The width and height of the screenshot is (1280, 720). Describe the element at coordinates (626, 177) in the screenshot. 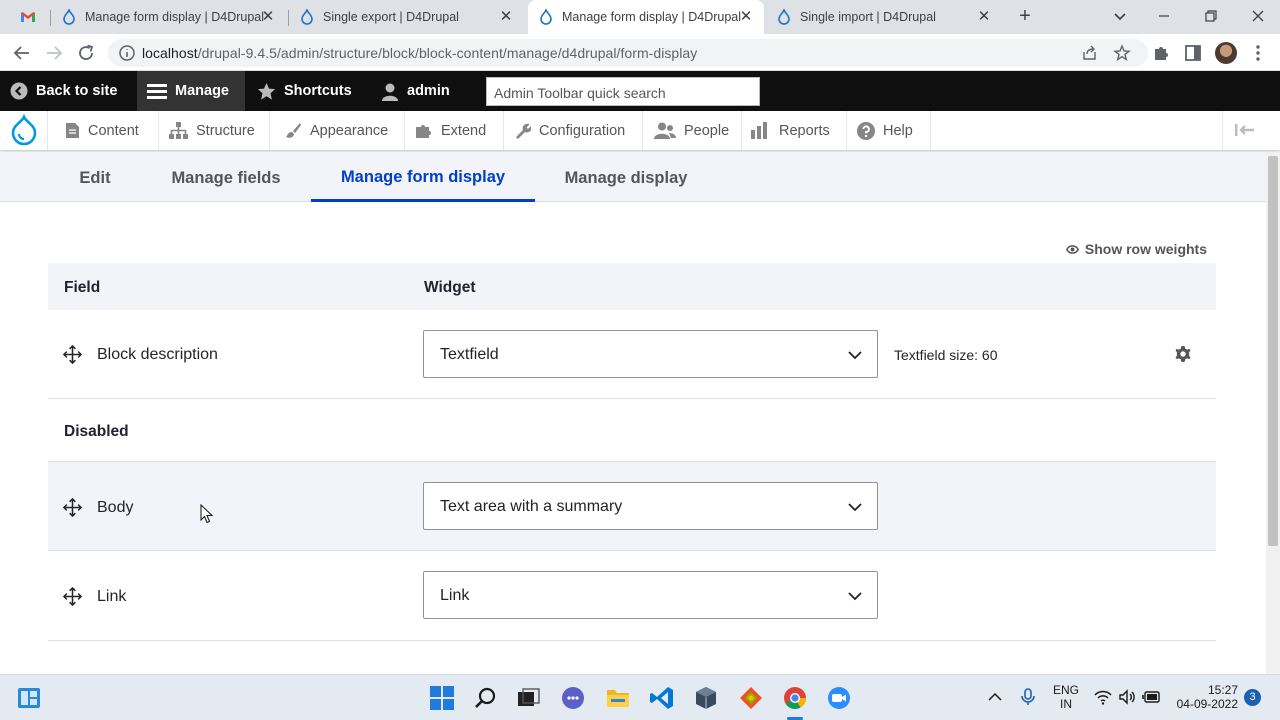

I see `tab-manage-display: Manage display` at that location.